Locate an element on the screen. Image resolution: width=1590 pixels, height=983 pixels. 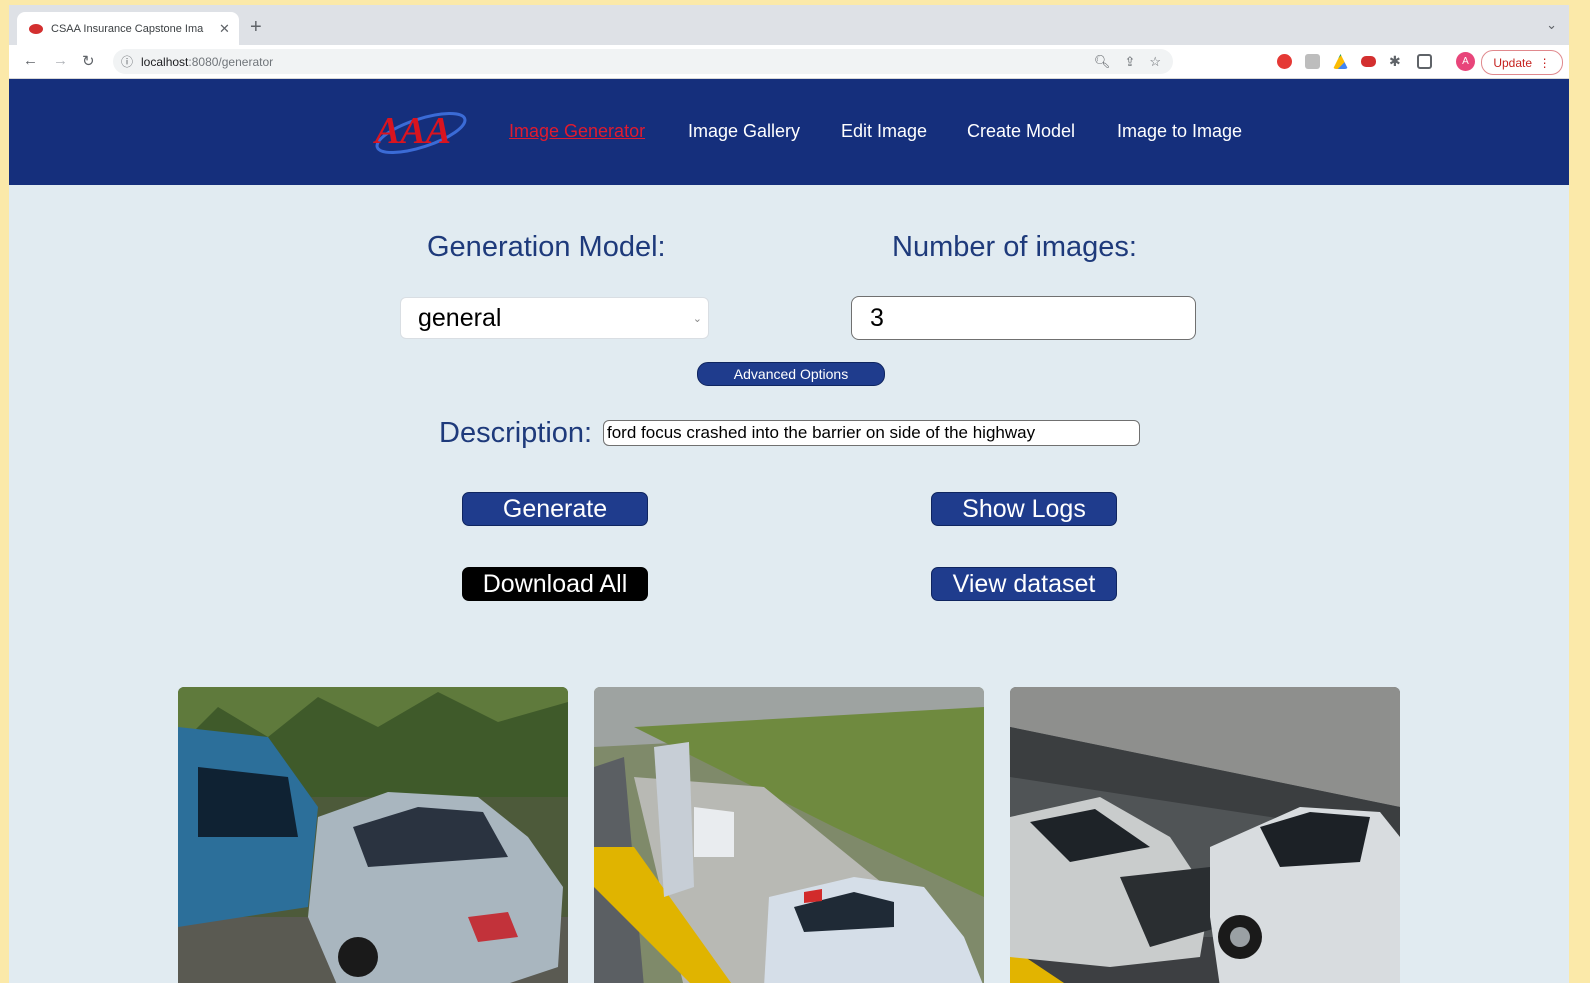
close-icon: ✕ is located at coordinates (224, 29).